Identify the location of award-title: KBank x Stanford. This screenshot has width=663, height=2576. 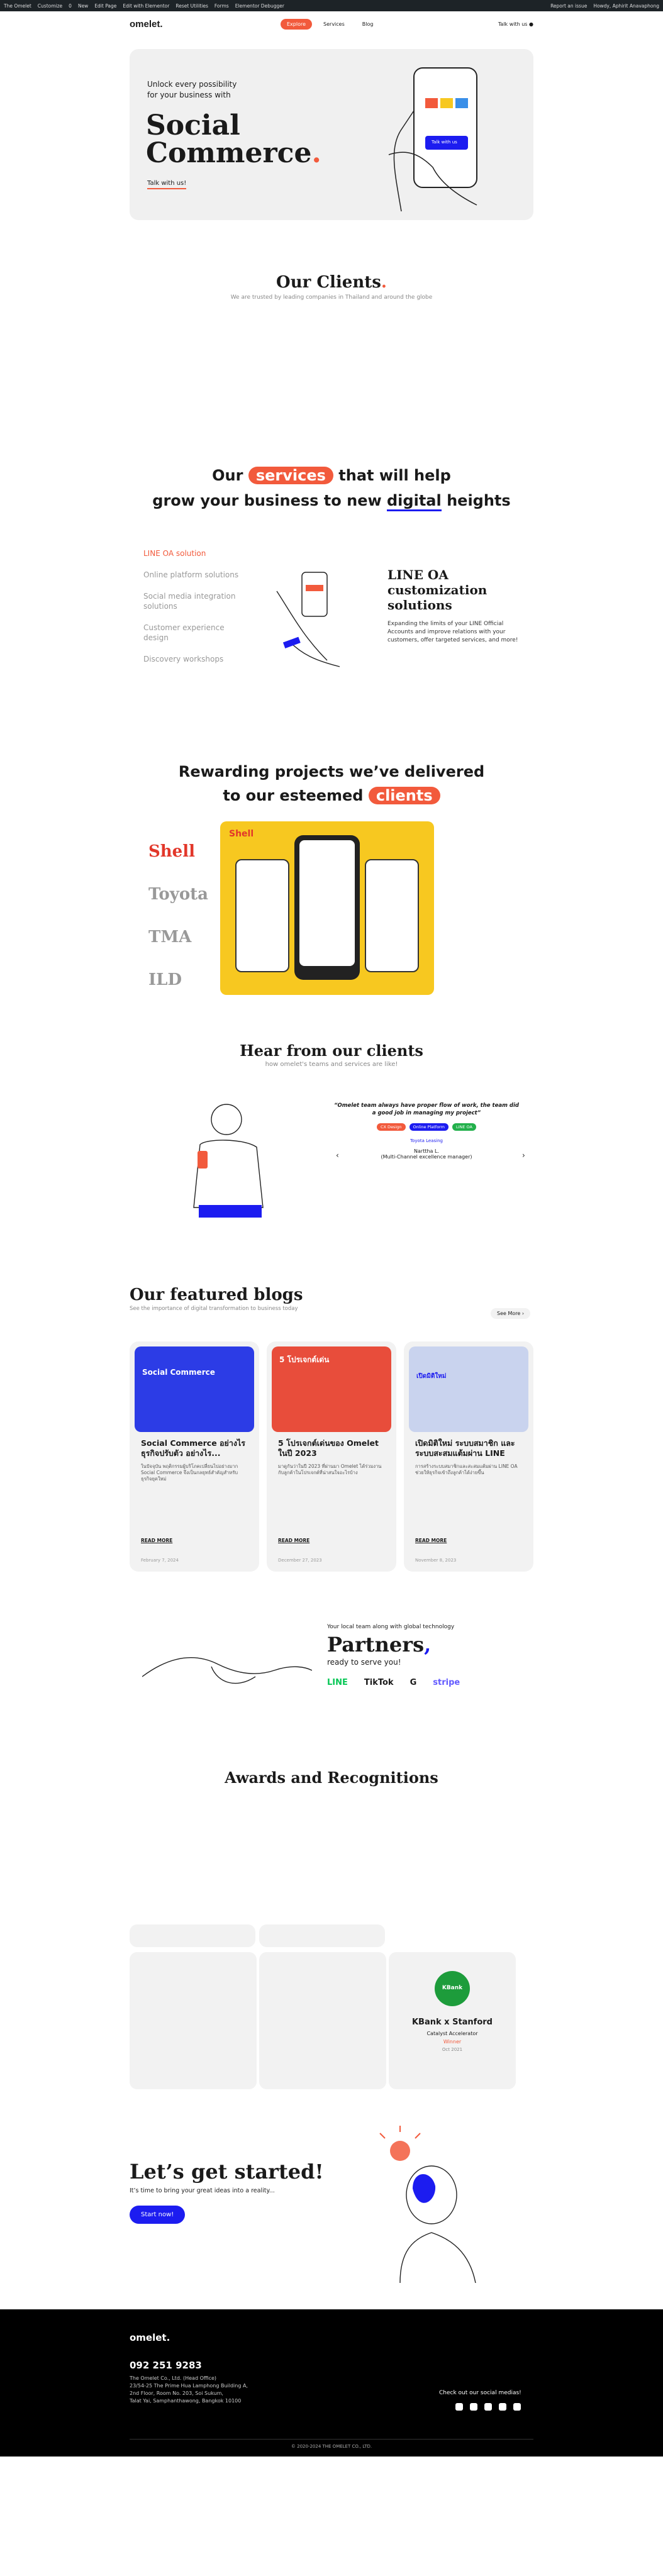
(452, 2022).